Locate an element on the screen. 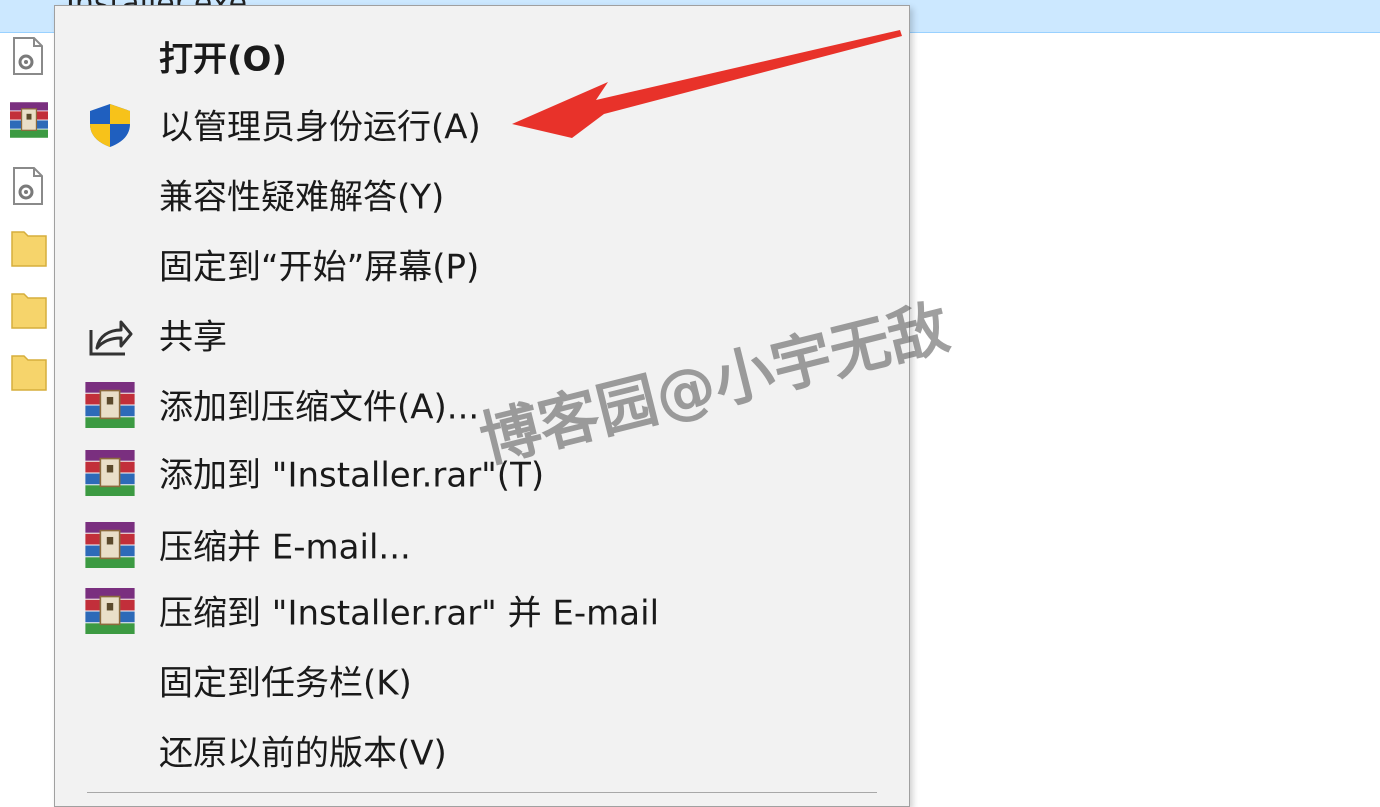 The width and height of the screenshot is (1380, 807). menu-item-label: 打开(O) is located at coordinates (223, 59).